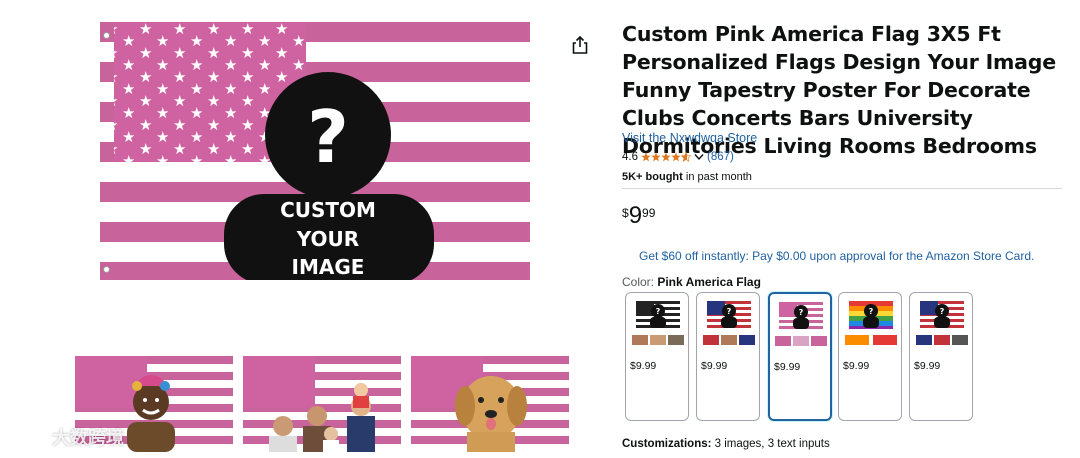 This screenshot has width=1080, height=458. What do you see at coordinates (728, 356) in the screenshot?
I see `swatch-usa-flag: ? $9.99` at bounding box center [728, 356].